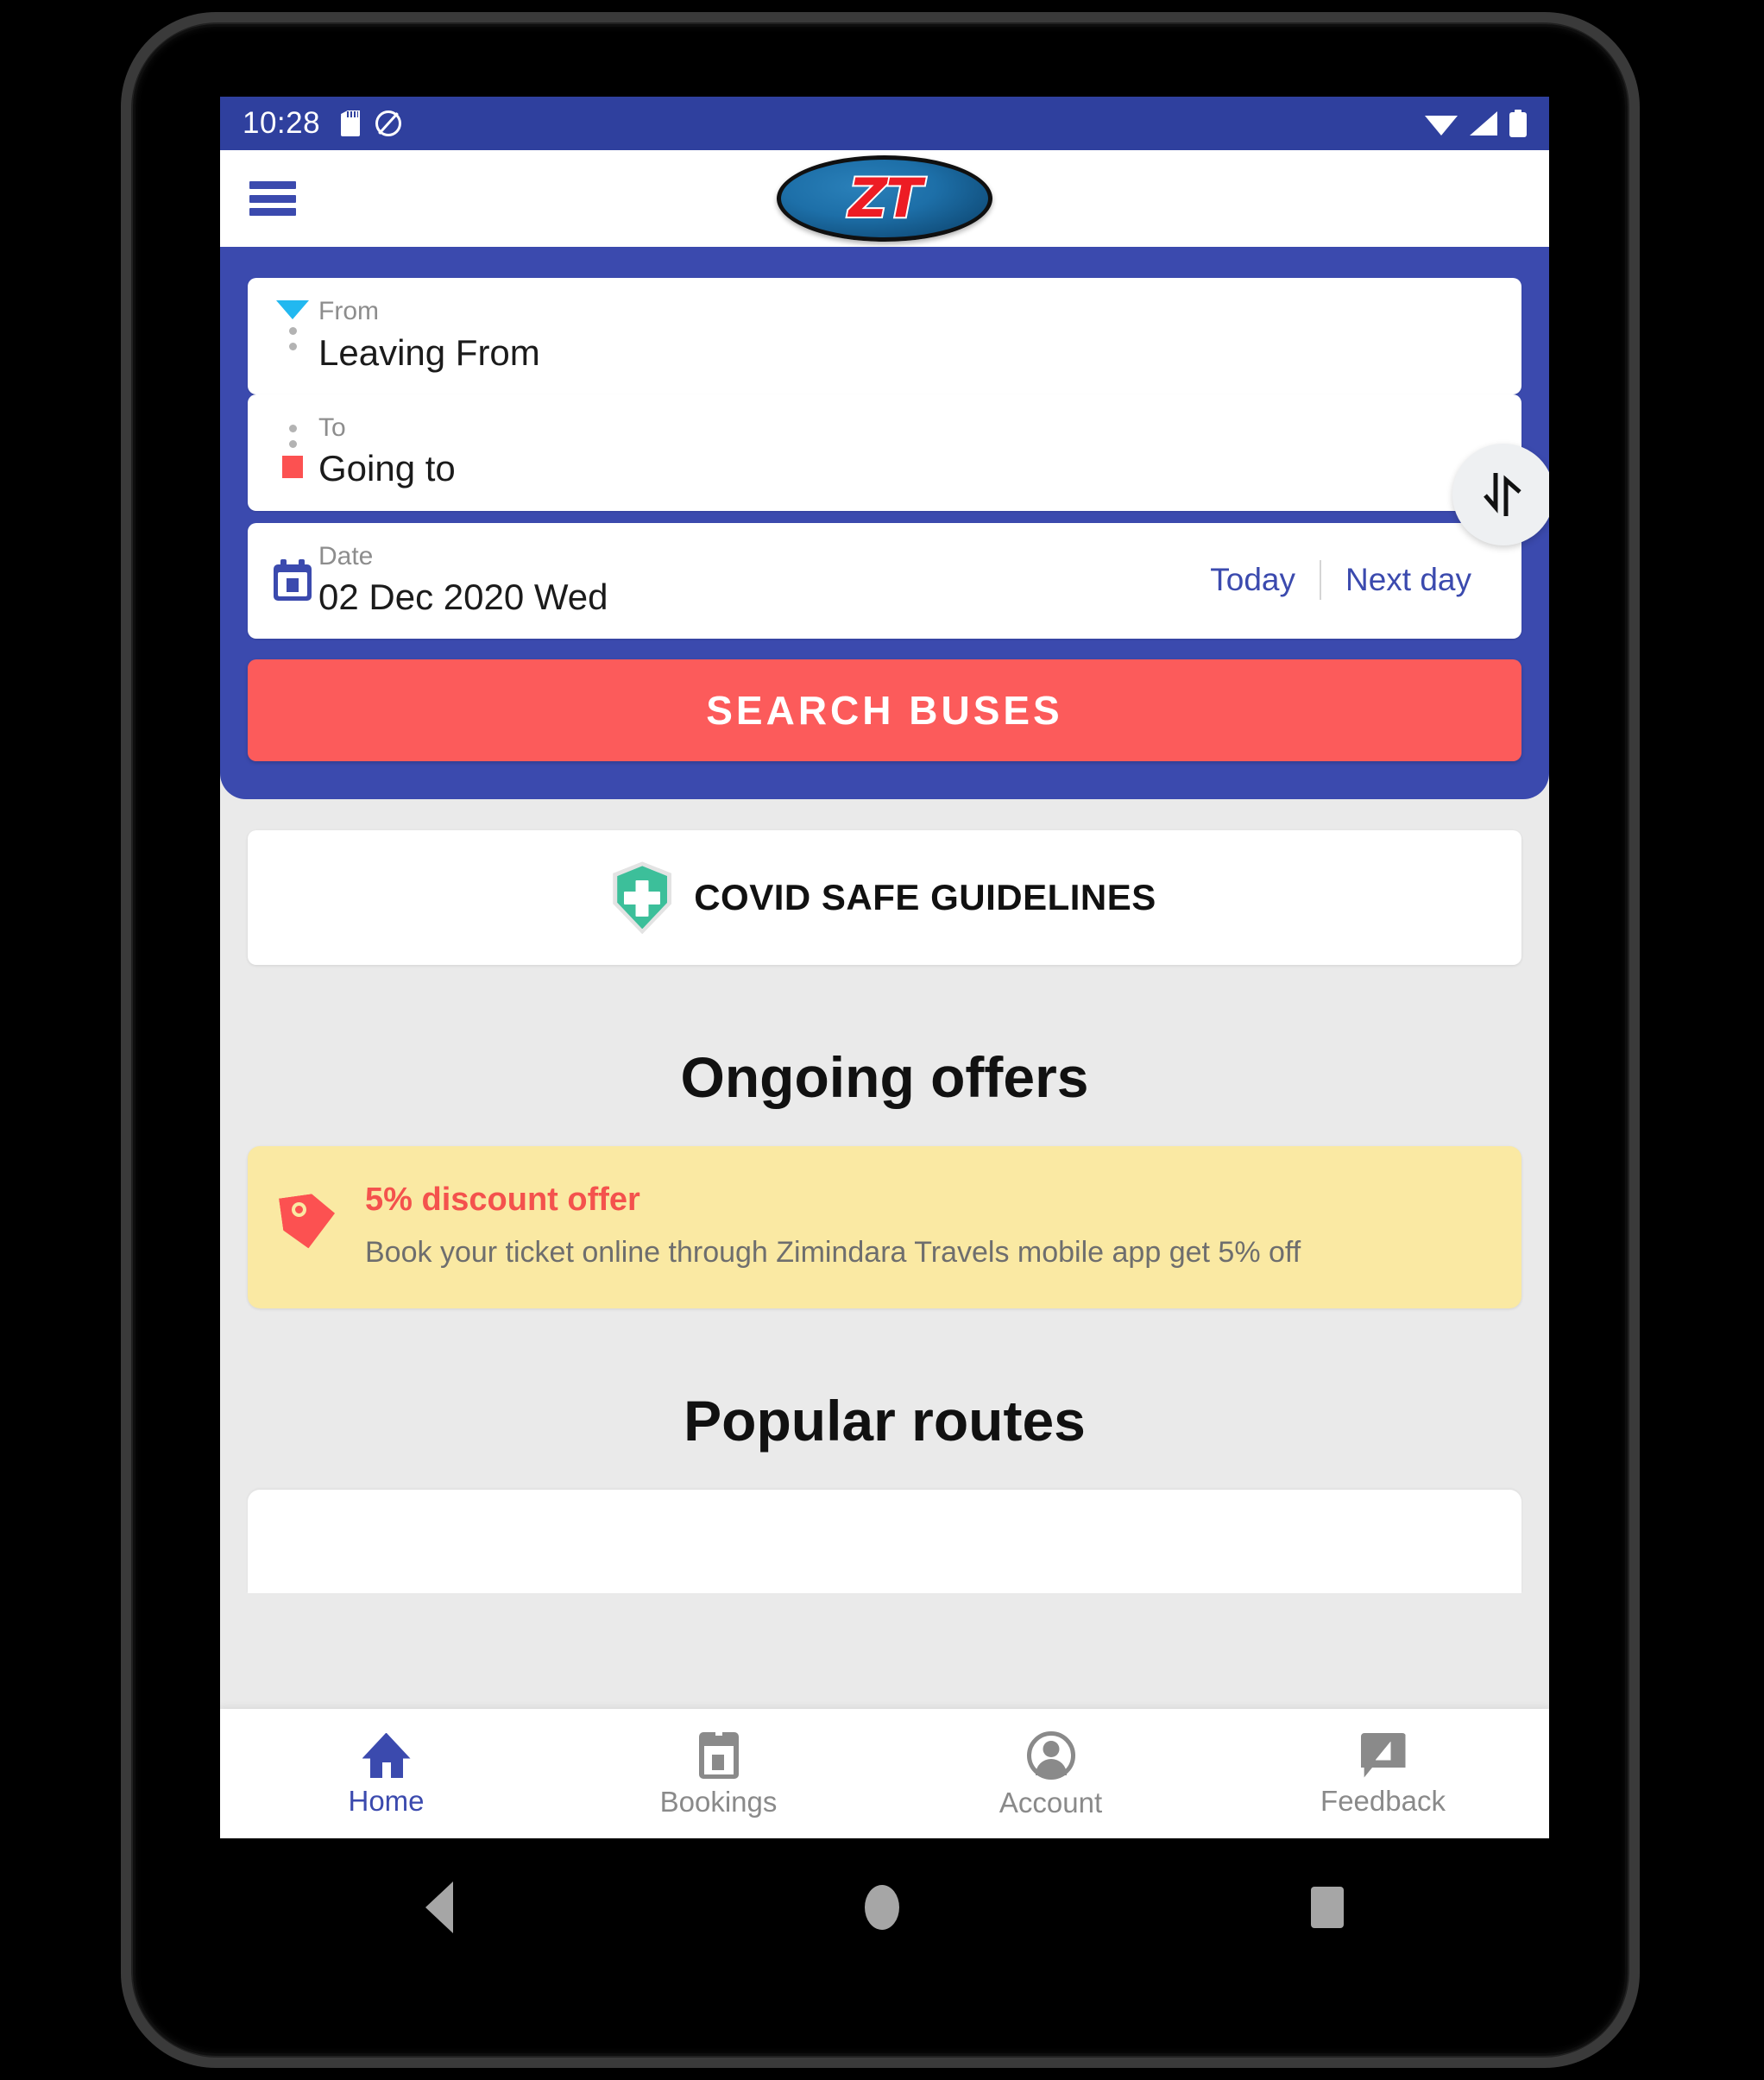  Describe the element at coordinates (388, 123) in the screenshot. I see `screenshot-icon` at that location.